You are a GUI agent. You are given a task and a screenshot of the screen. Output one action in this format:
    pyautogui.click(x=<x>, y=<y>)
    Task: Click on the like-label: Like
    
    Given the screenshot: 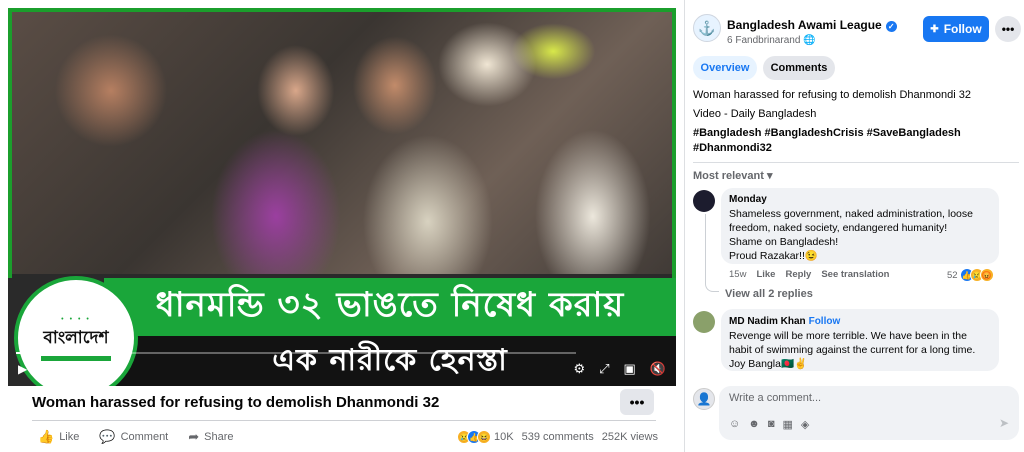 What is the action you would take?
    pyautogui.click(x=69, y=437)
    